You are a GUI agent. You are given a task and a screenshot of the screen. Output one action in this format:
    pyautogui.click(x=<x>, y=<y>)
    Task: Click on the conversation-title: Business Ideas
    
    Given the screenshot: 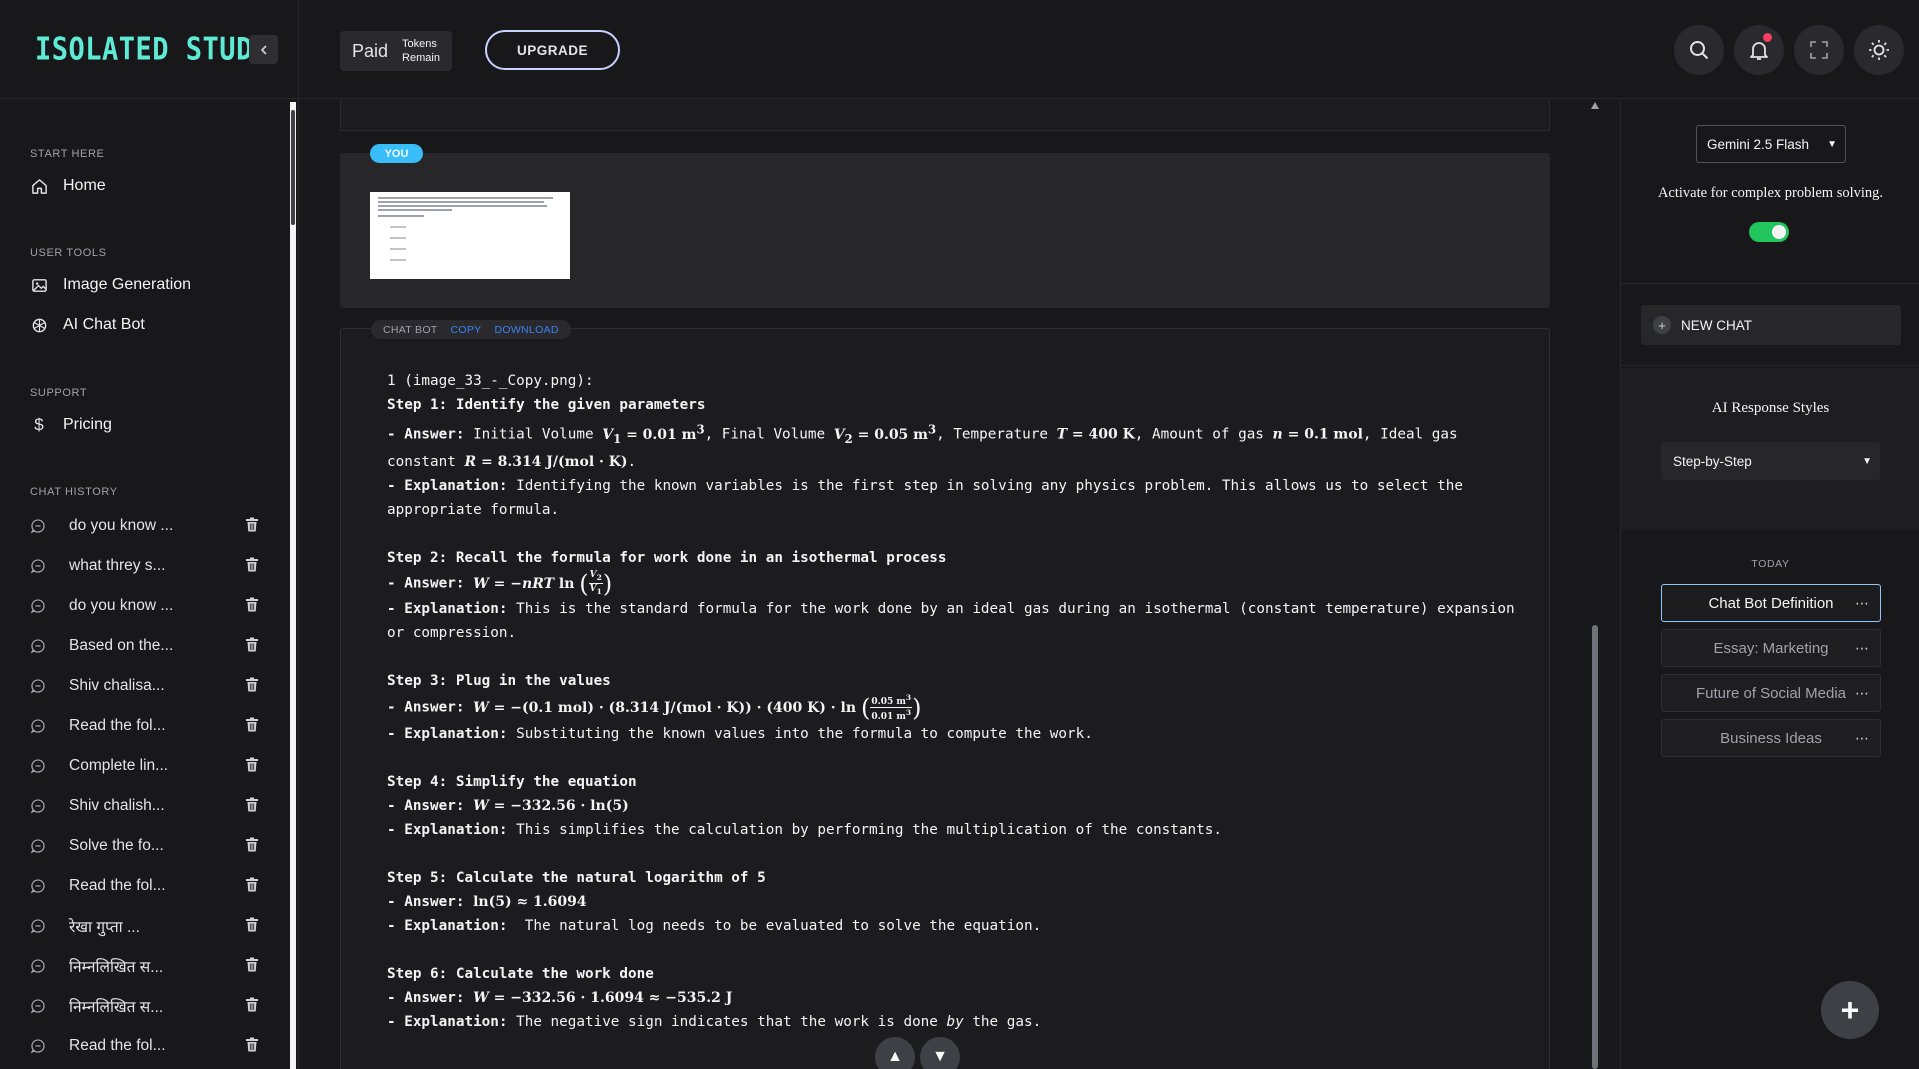 What is the action you would take?
    pyautogui.click(x=1771, y=738)
    